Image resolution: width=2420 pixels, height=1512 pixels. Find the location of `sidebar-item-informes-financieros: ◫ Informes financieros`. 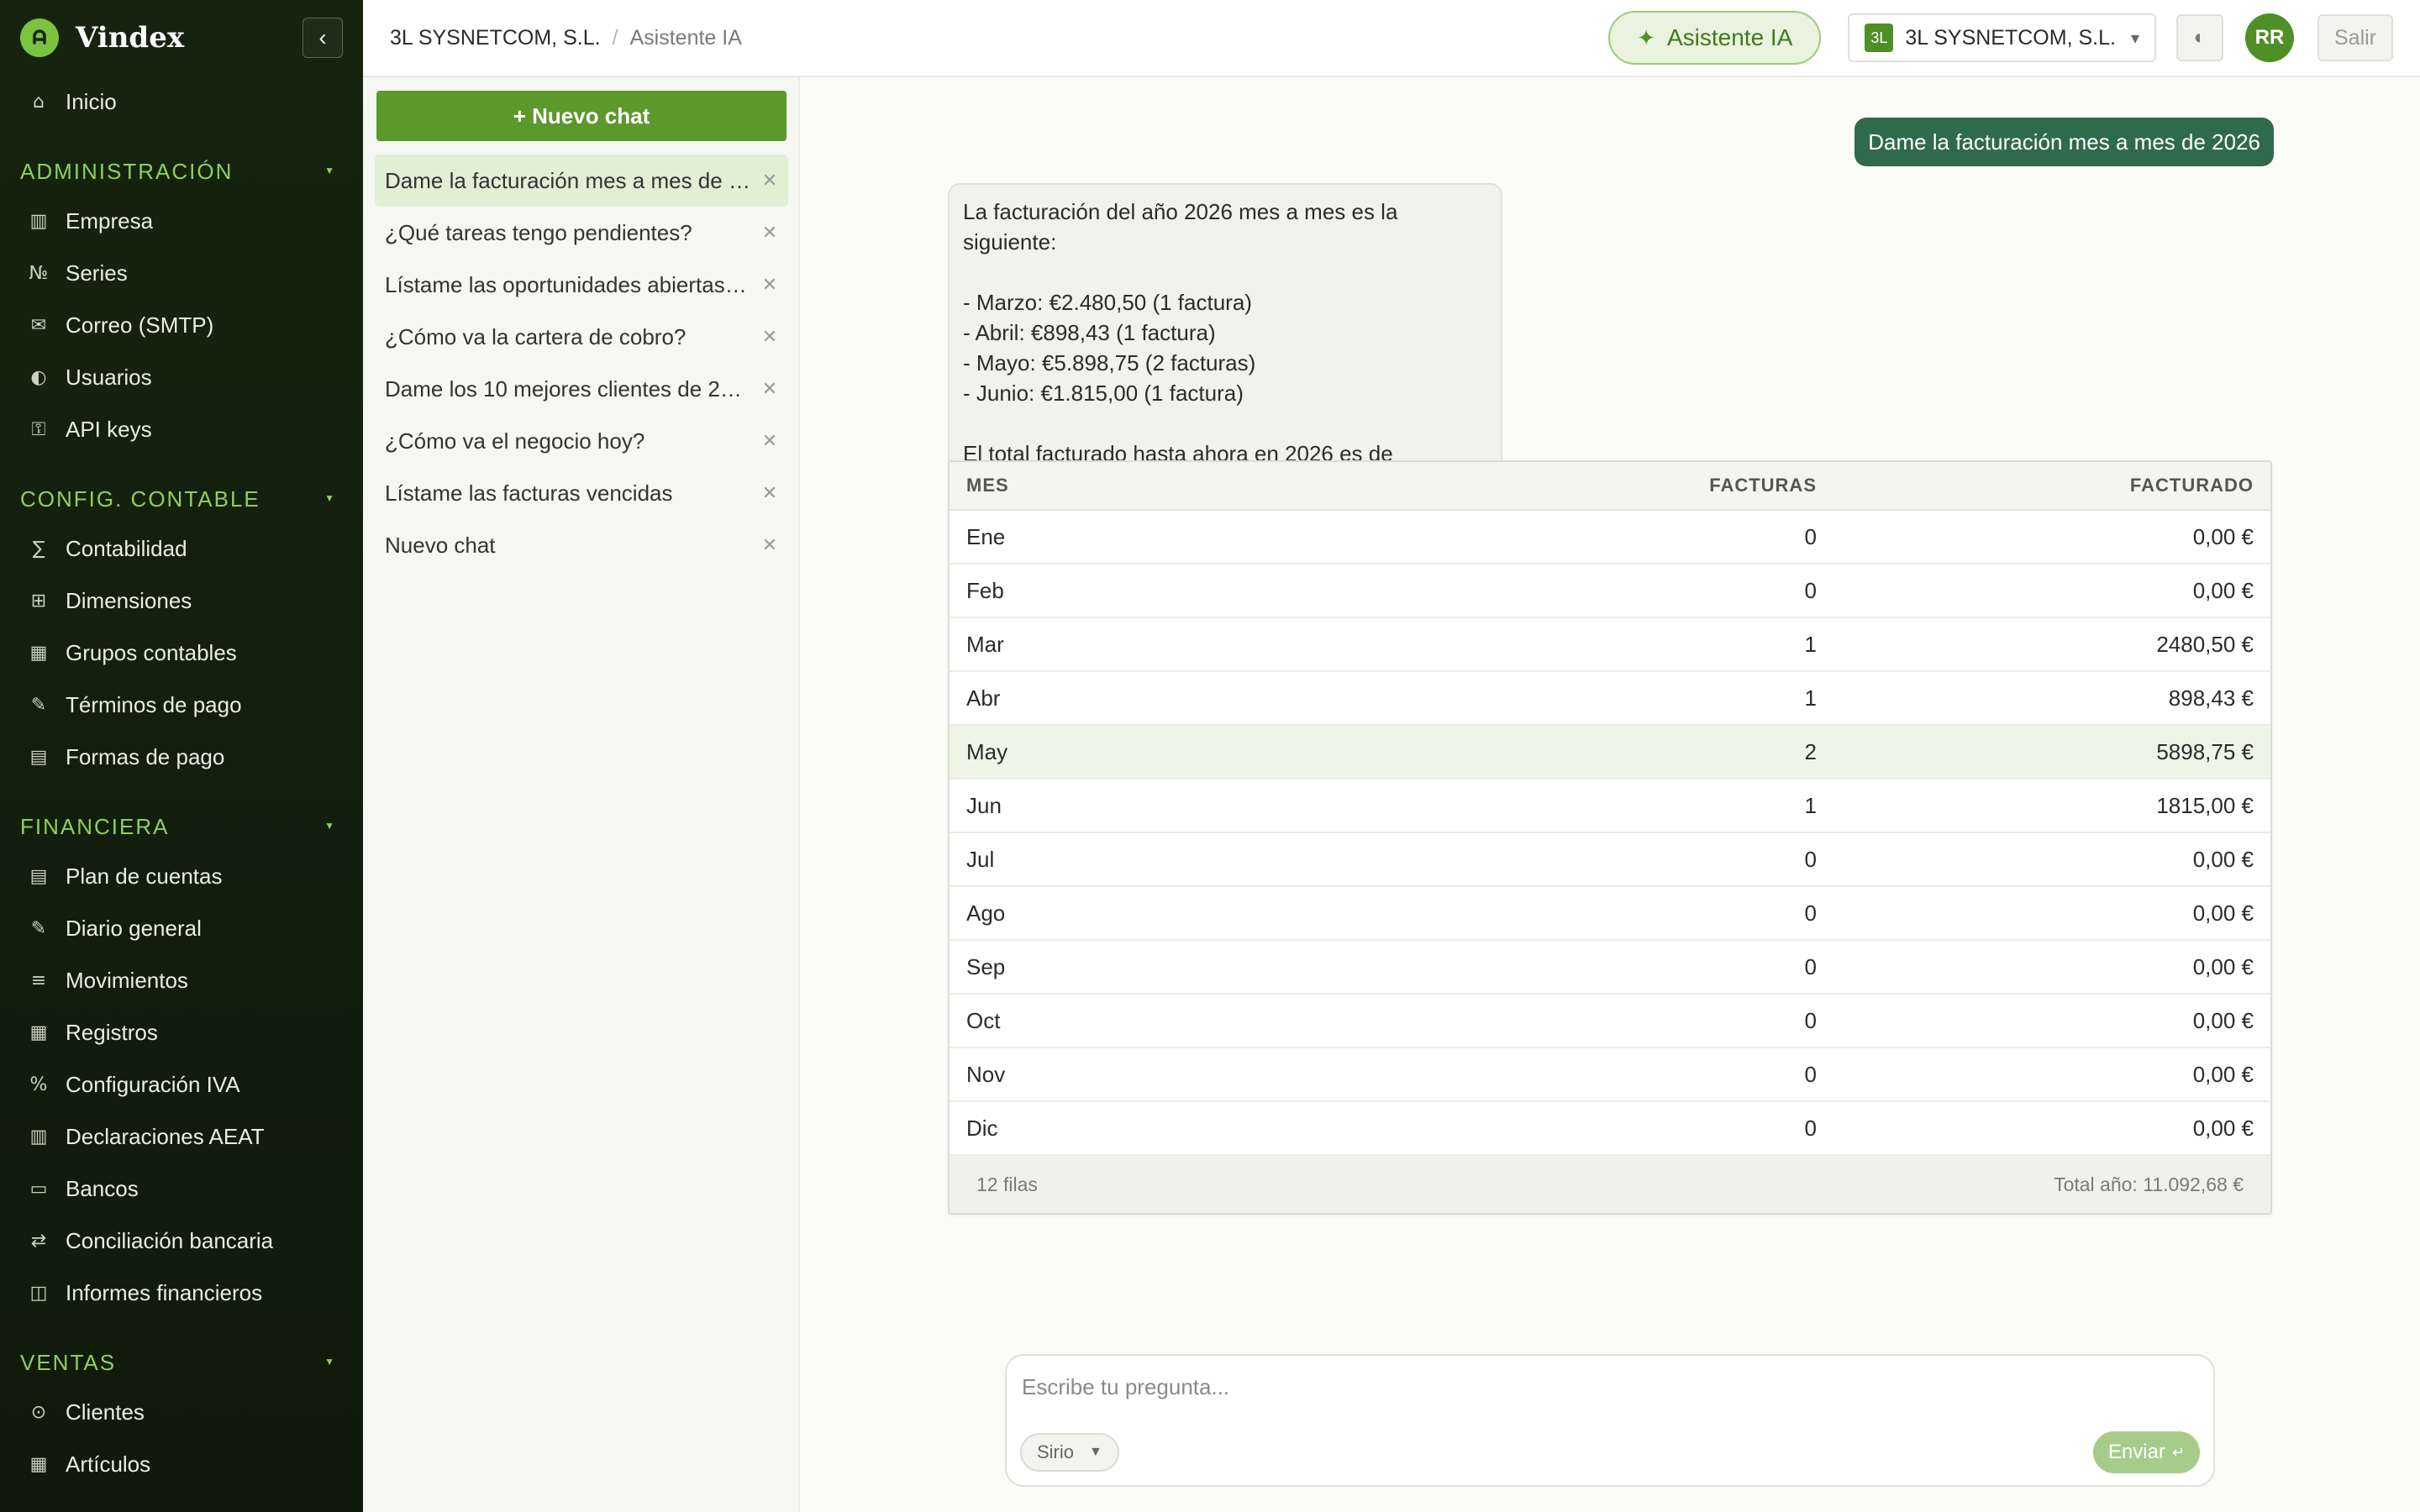

sidebar-item-informes-financieros: ◫ Informes financieros is located at coordinates (181, 1293).